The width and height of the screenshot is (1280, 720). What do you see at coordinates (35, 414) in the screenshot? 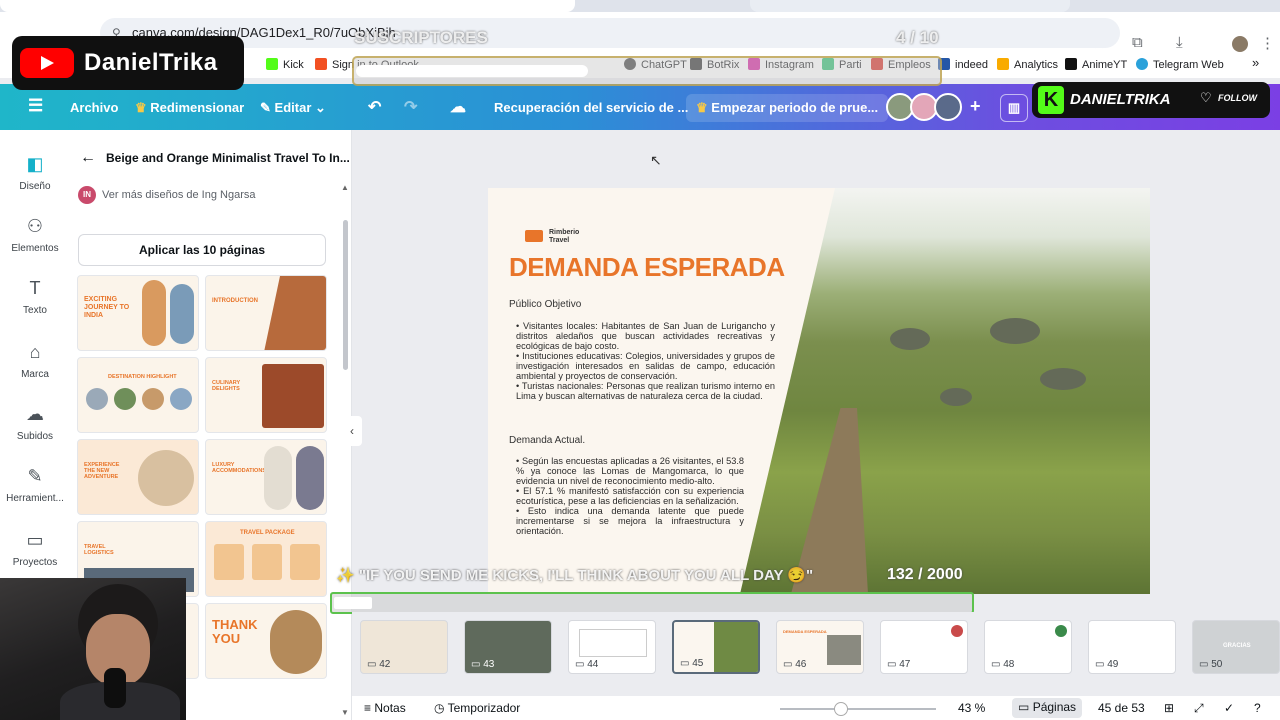
I see `upload-icon: ☁` at bounding box center [35, 414].